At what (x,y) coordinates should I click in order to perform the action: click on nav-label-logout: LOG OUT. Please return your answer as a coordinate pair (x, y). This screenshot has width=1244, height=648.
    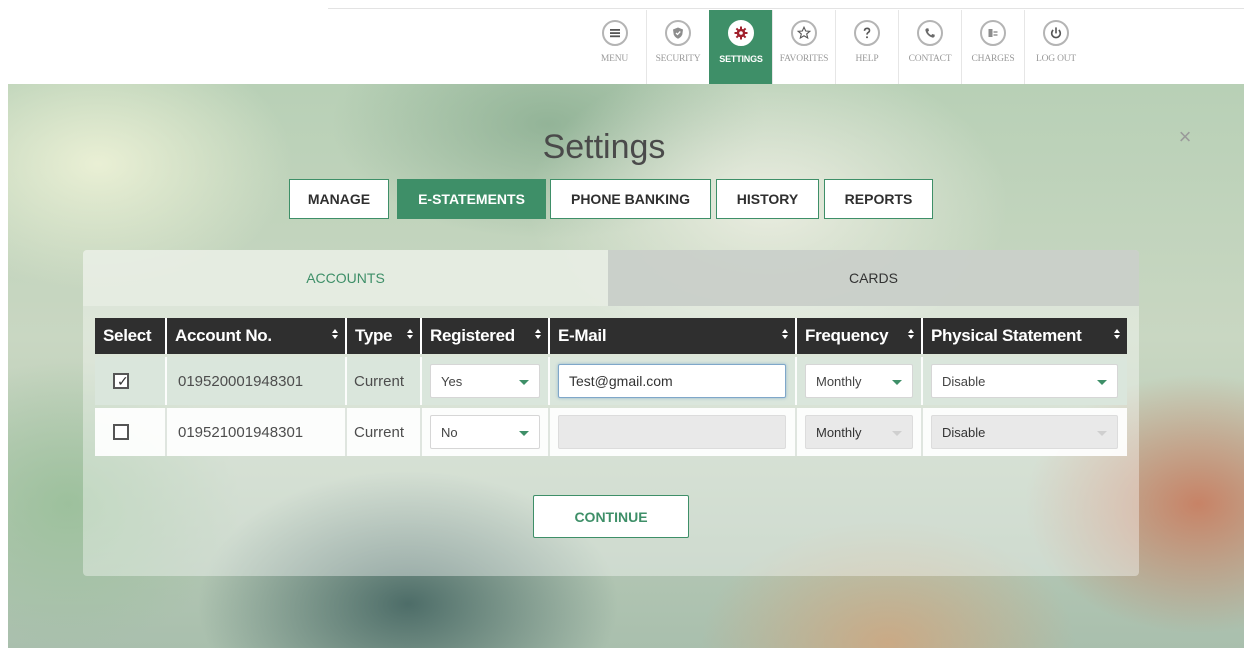
    Looking at the image, I should click on (1056, 59).